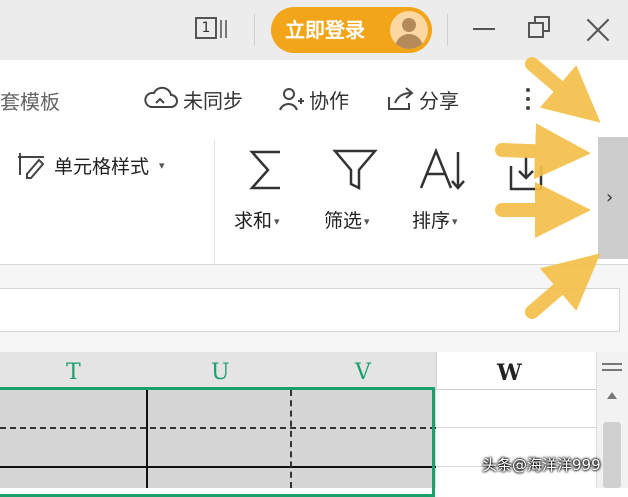 The image size is (628, 497). I want to click on import-icon, so click(526, 173).